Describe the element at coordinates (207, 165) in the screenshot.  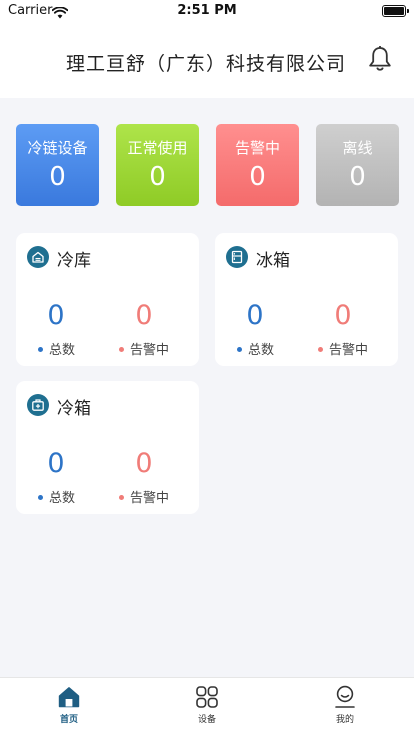
I see `summary-row: 冷链设备 0 正常使用 0 告警中 0 离线 0` at that location.